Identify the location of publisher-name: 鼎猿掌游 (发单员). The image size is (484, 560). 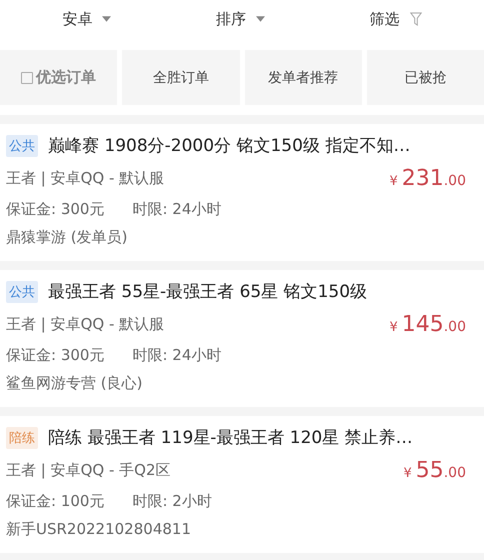
(67, 237).